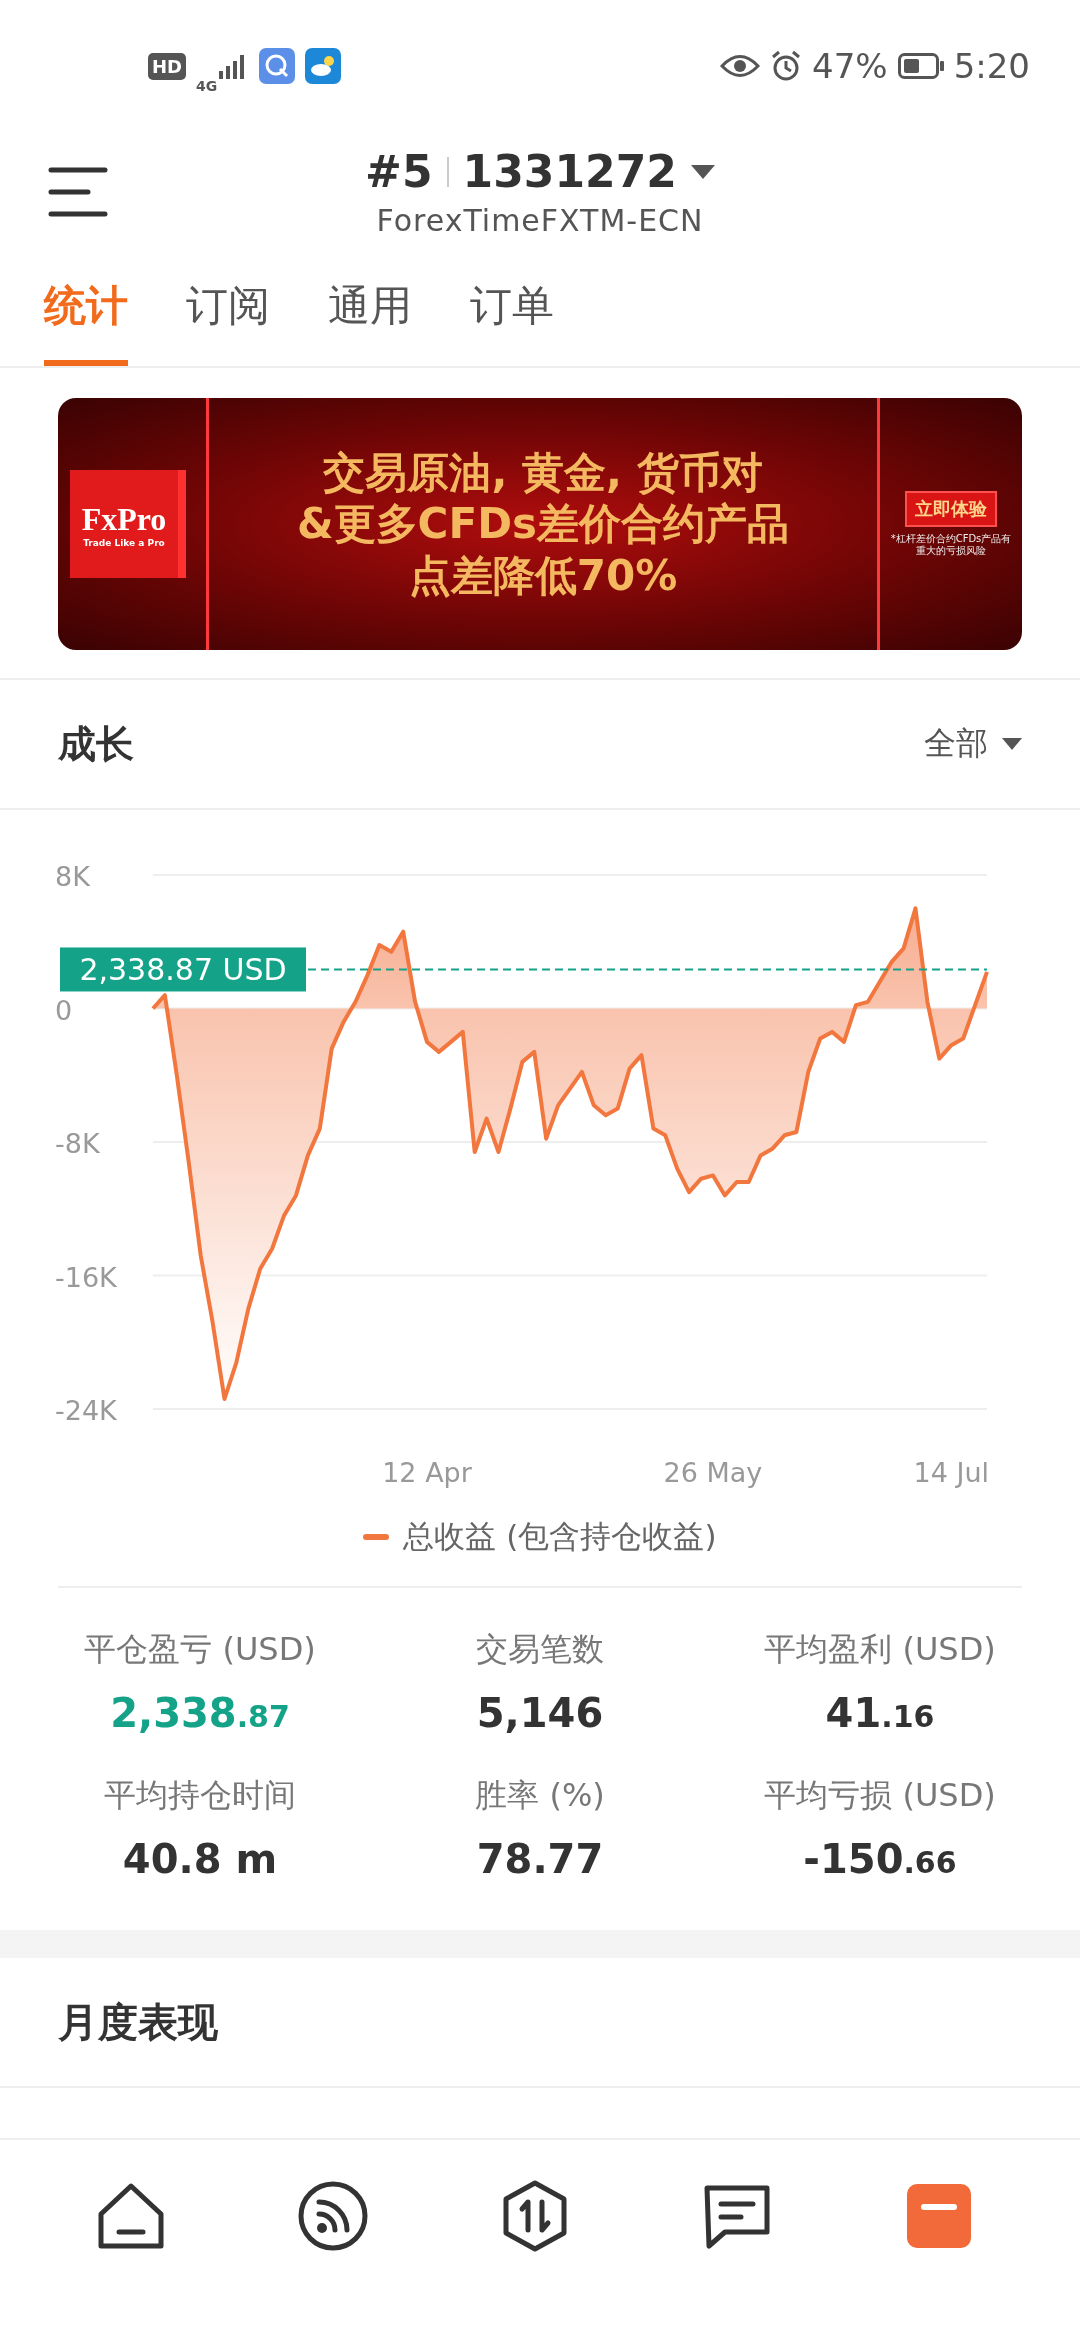 This screenshot has width=1080, height=2340. Describe the element at coordinates (569, 171) in the screenshot. I see `account-number: 1331272` at that location.